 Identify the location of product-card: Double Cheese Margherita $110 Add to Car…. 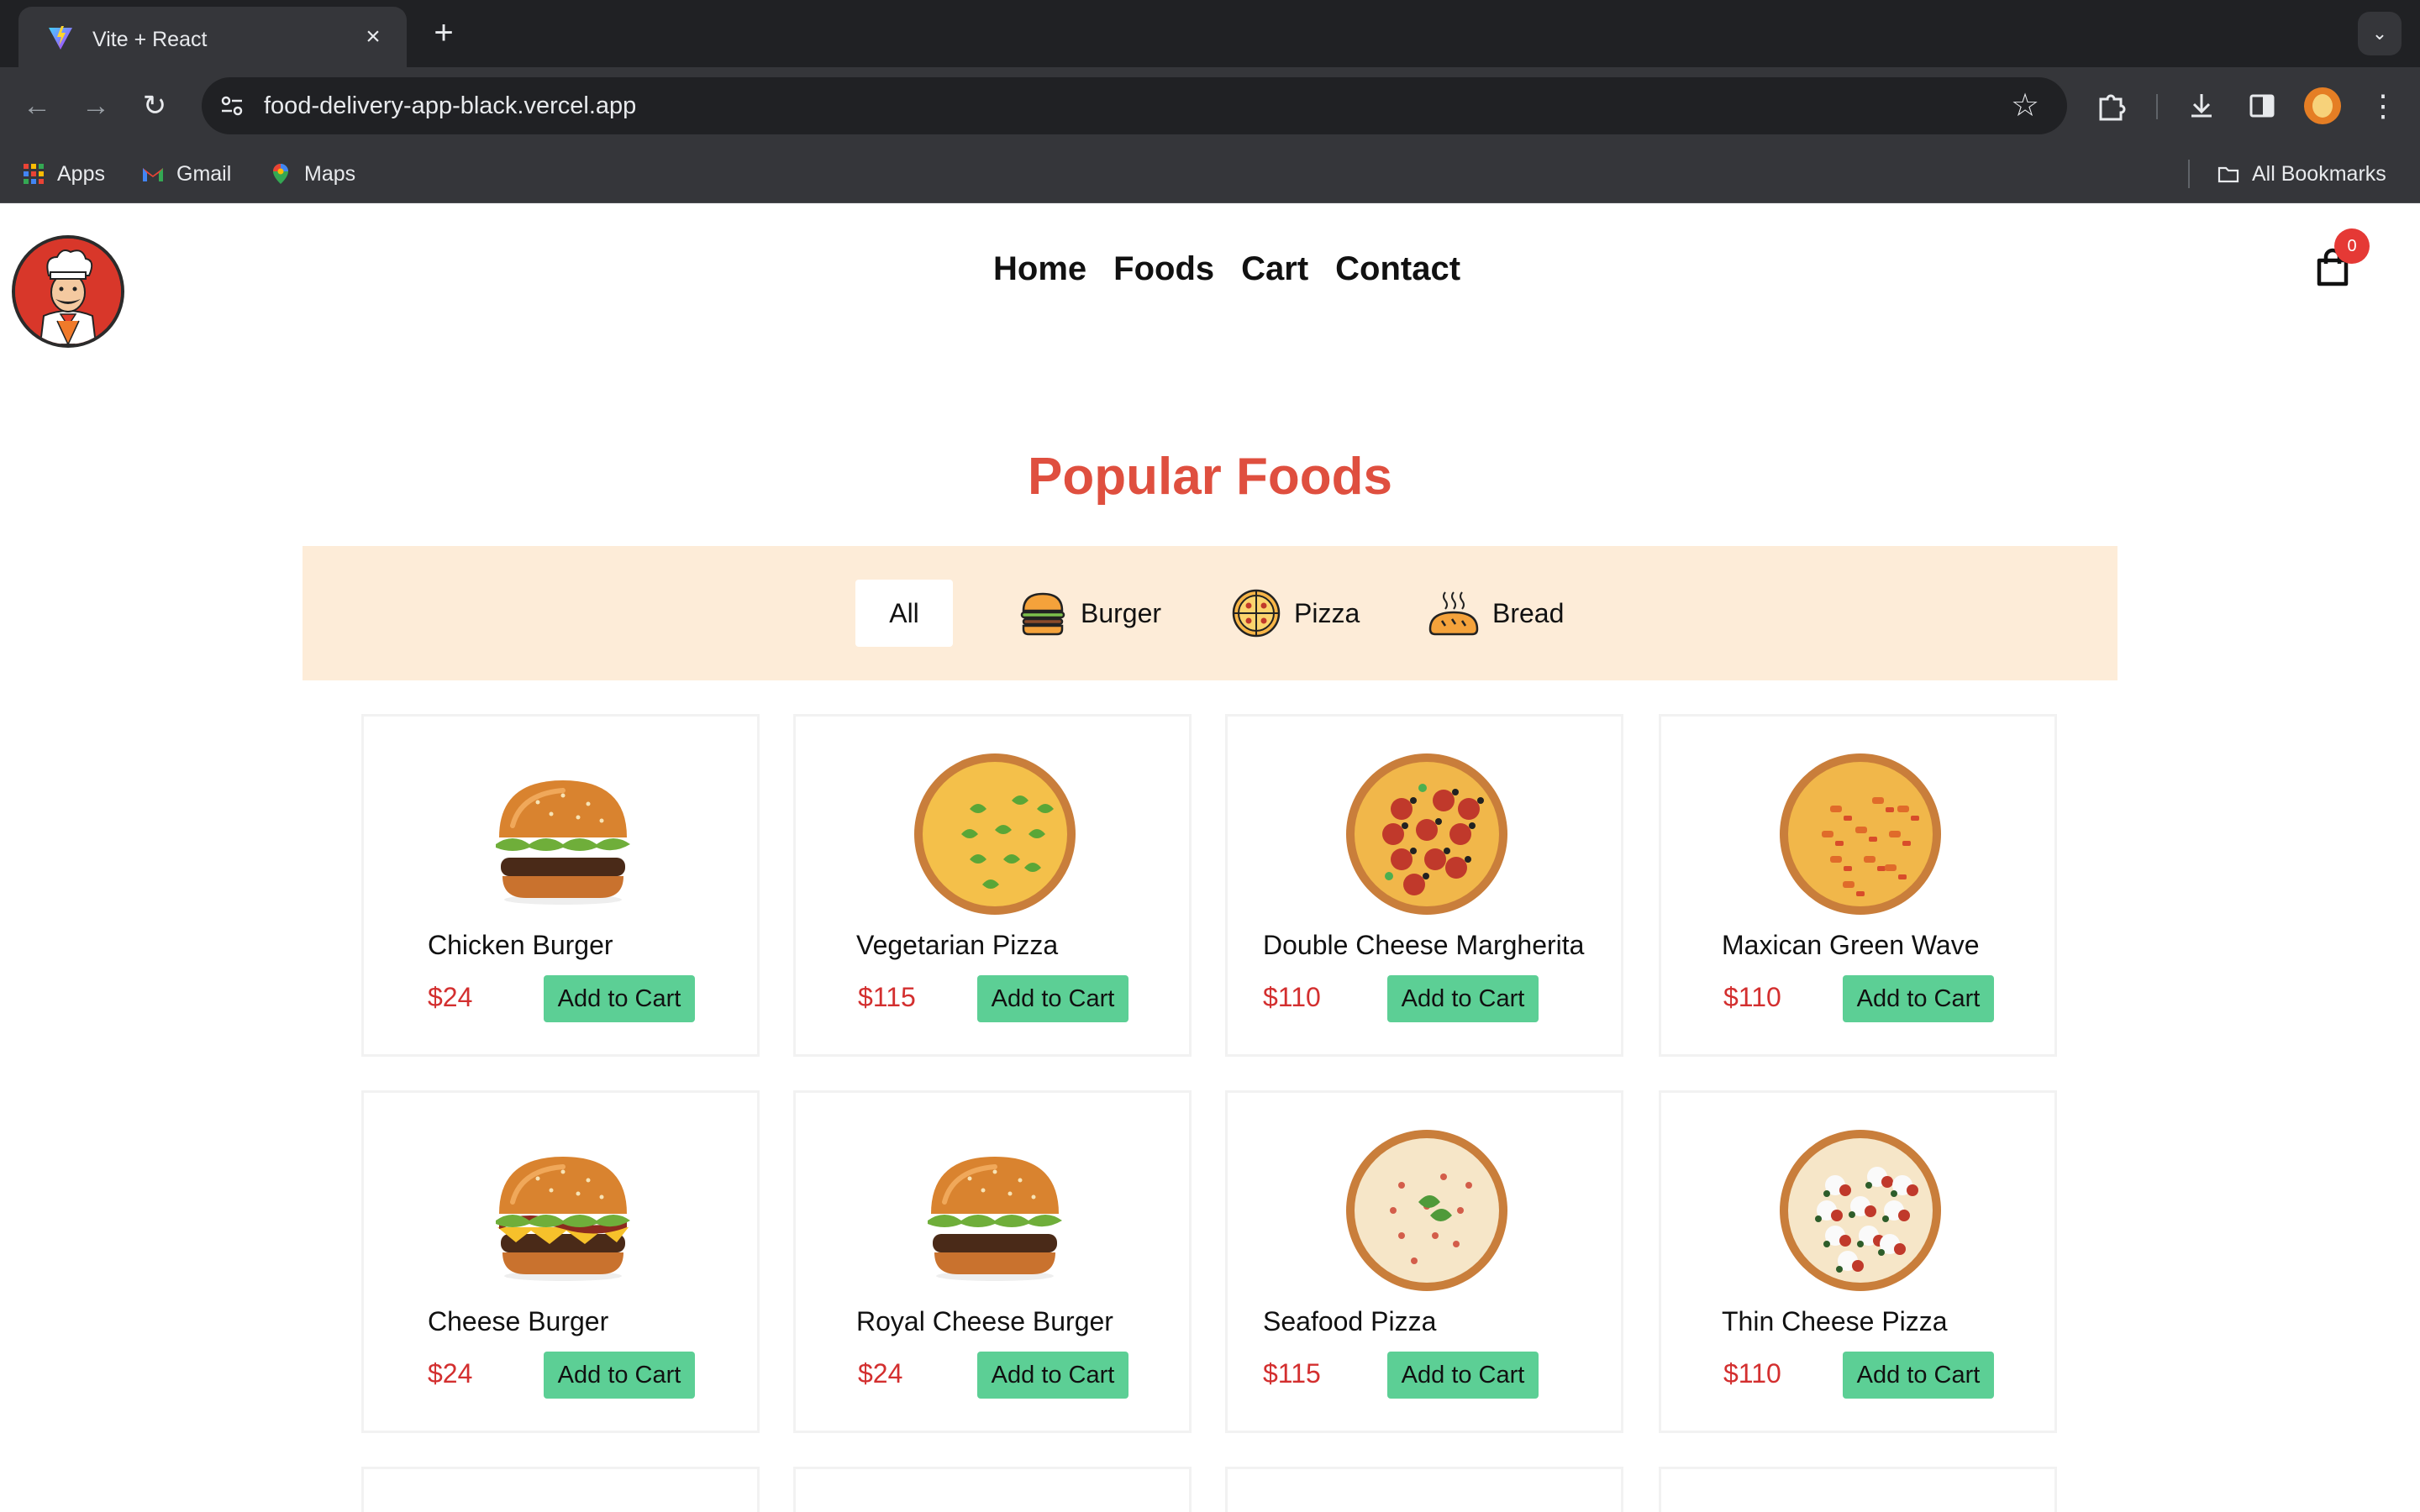
(1424, 885).